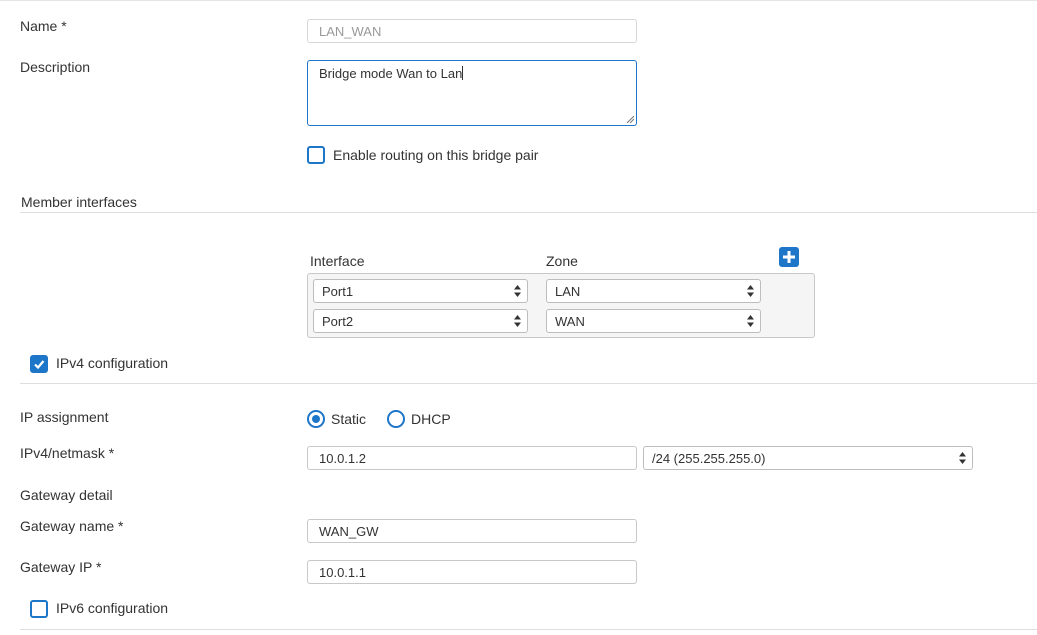  What do you see at coordinates (562, 261) in the screenshot?
I see `zone-column-header: Zone` at bounding box center [562, 261].